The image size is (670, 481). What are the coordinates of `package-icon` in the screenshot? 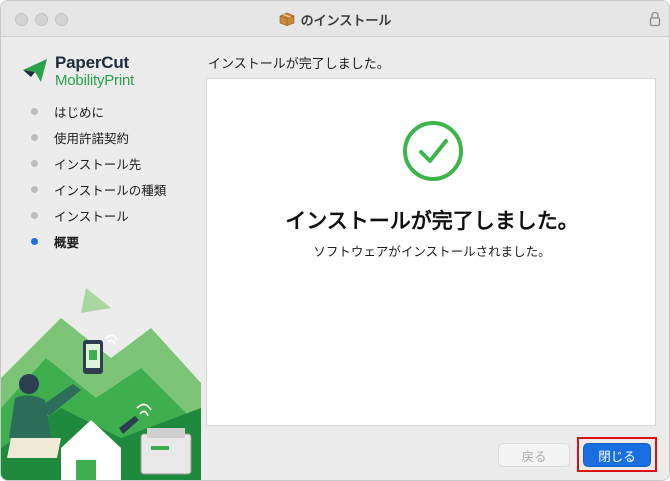 It's located at (286, 19).